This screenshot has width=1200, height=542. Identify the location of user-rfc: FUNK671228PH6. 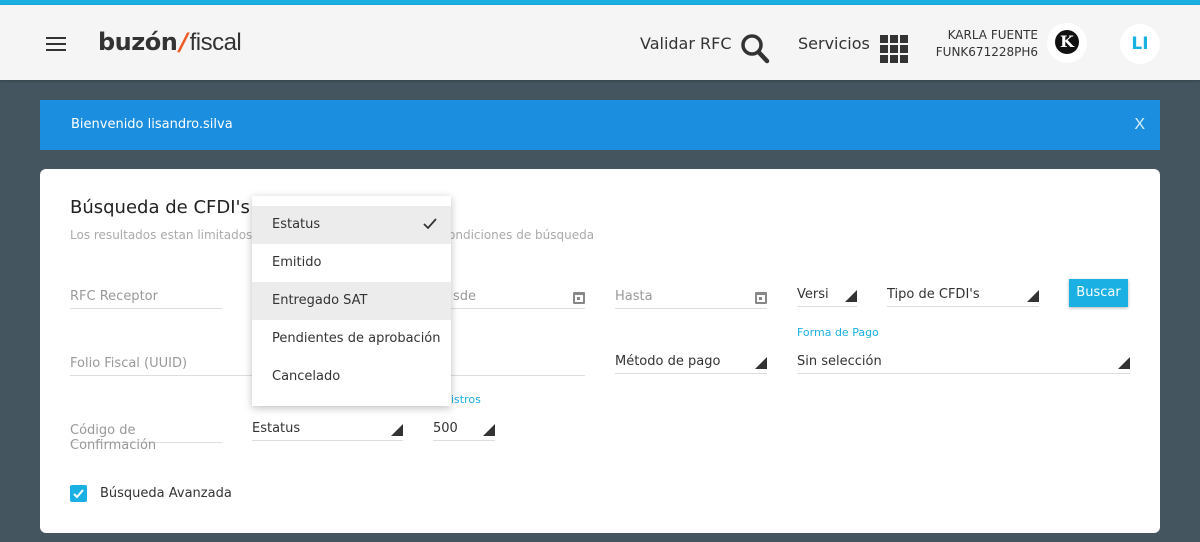
(986, 52).